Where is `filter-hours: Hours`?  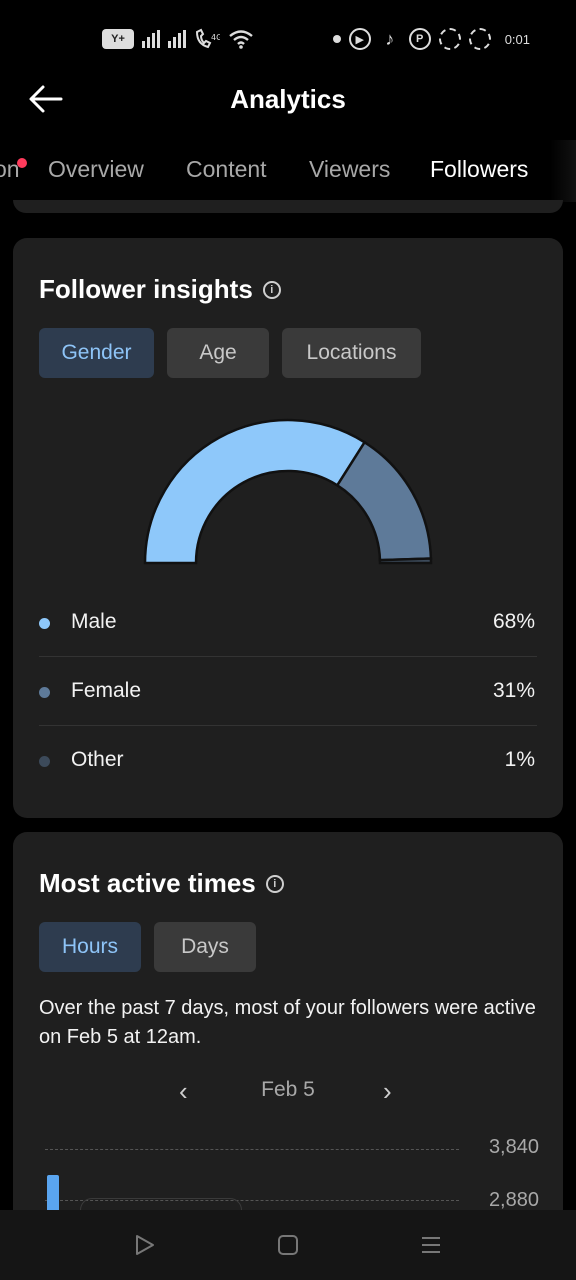 filter-hours: Hours is located at coordinates (90, 947).